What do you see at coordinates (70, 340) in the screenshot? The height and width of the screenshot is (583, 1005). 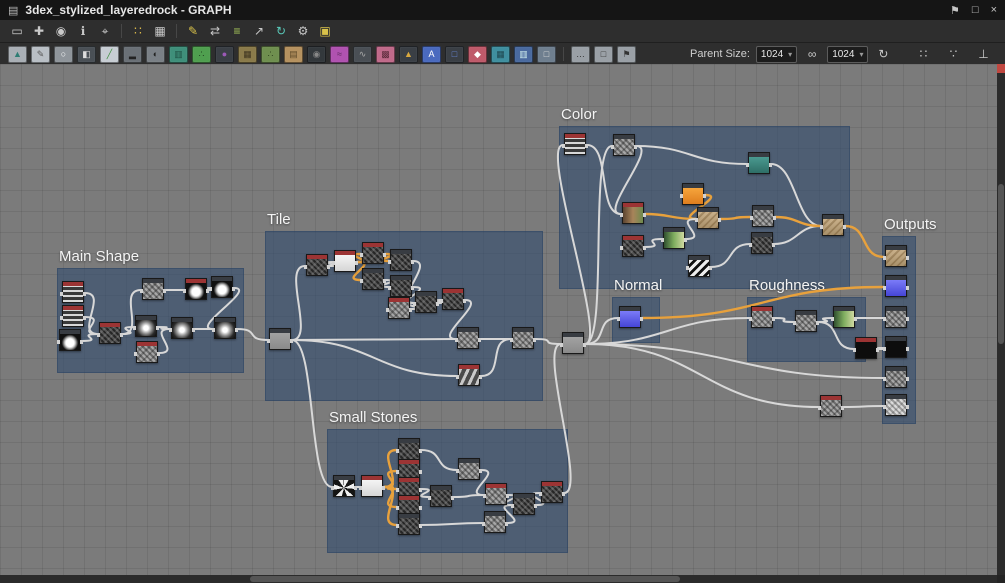 I see `graph-node-m3` at bounding box center [70, 340].